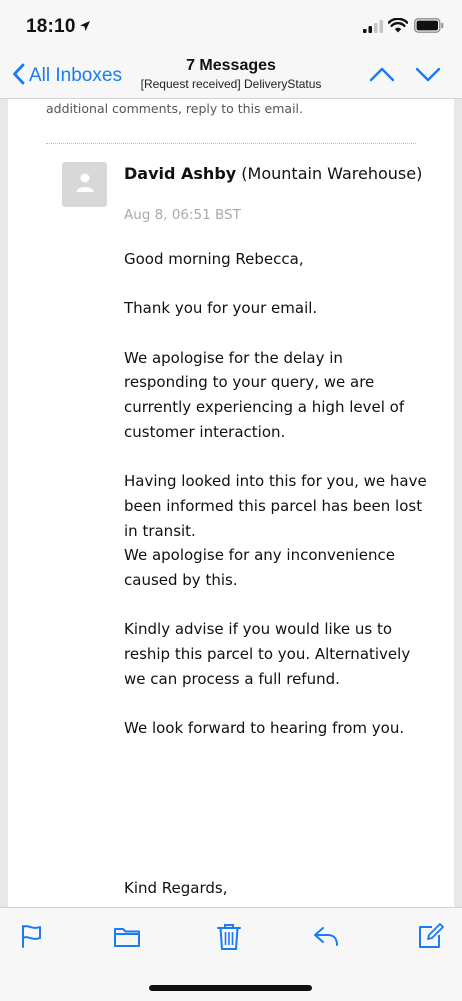  I want to click on wifi-icon, so click(398, 27).